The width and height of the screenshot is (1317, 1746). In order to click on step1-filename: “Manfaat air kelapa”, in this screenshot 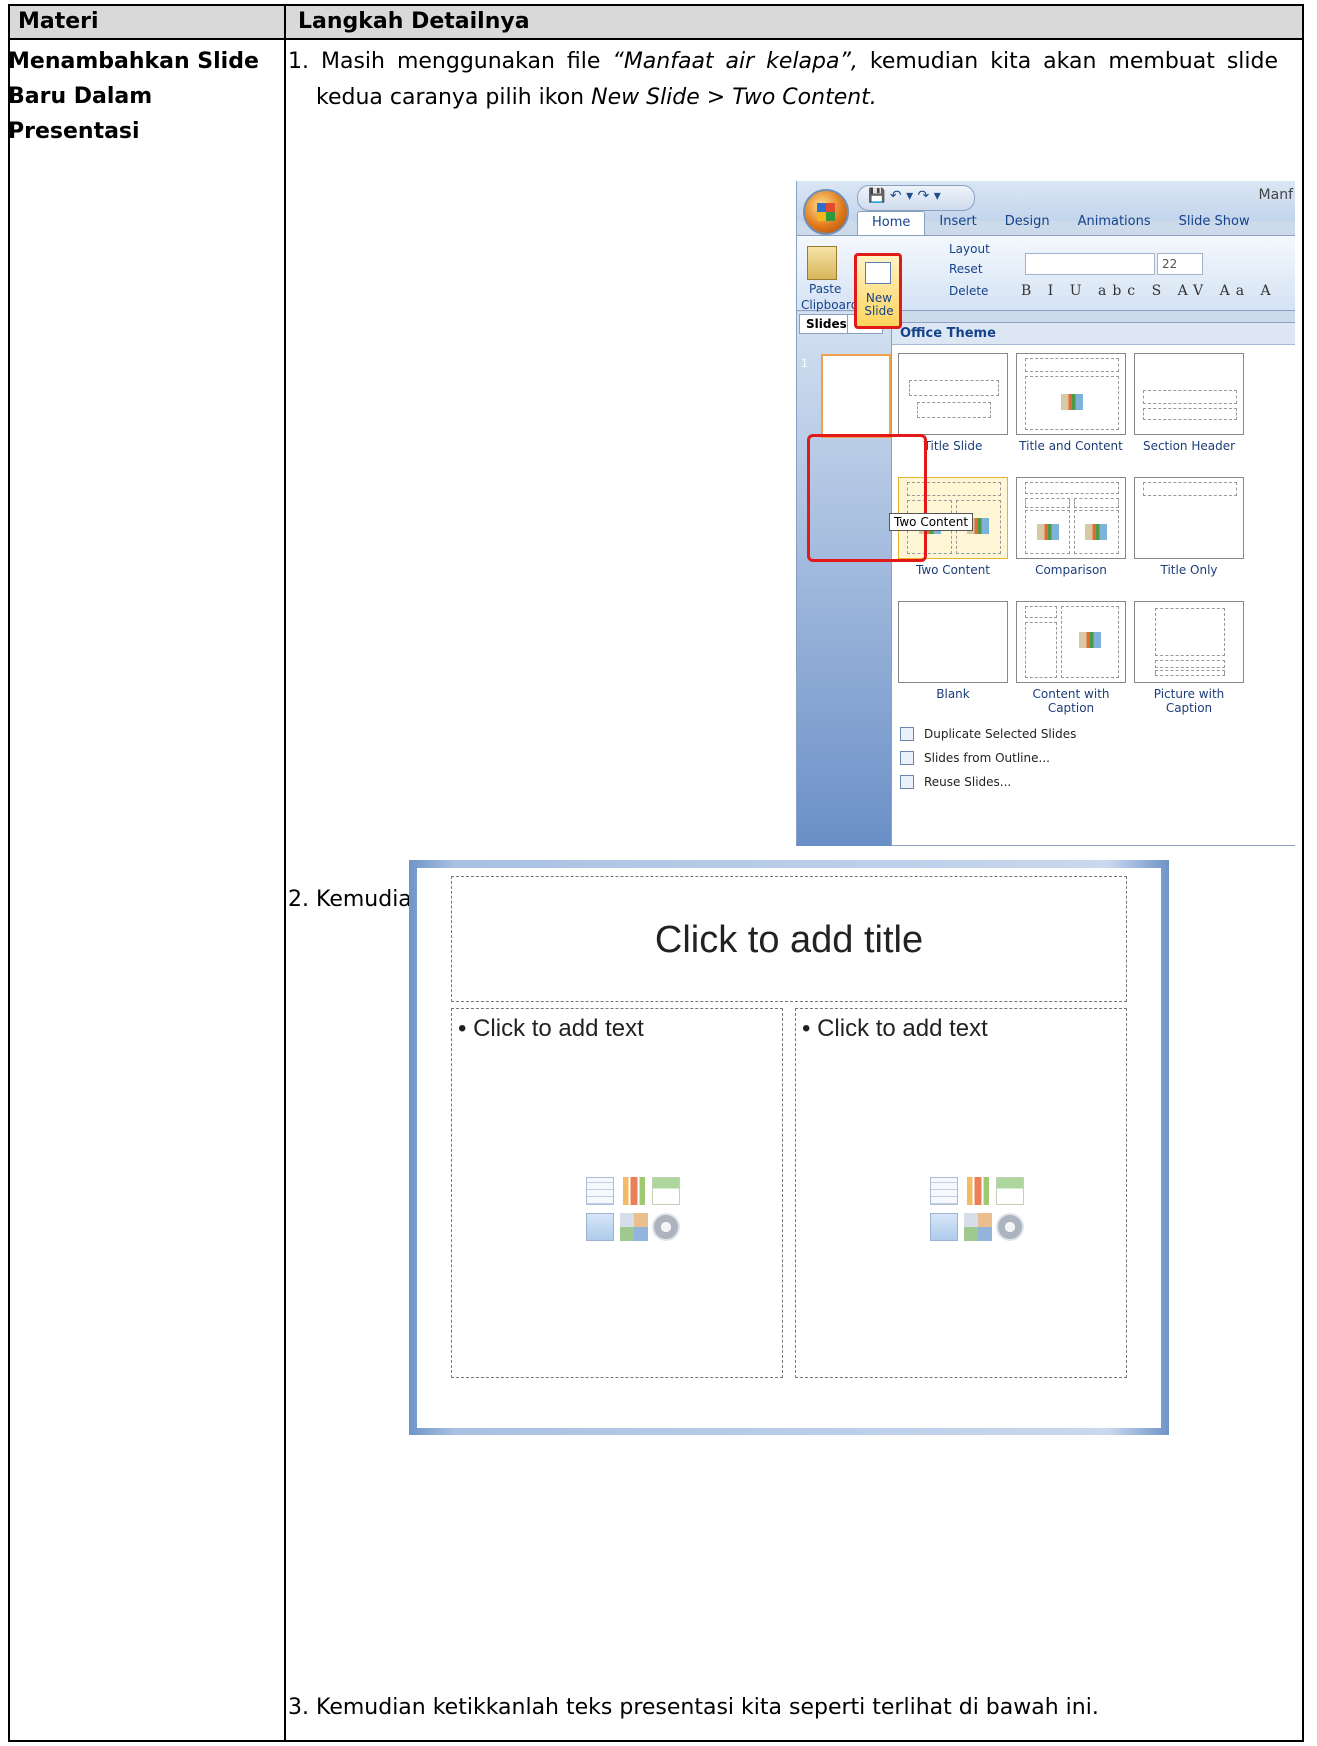, I will do `click(735, 61)`.